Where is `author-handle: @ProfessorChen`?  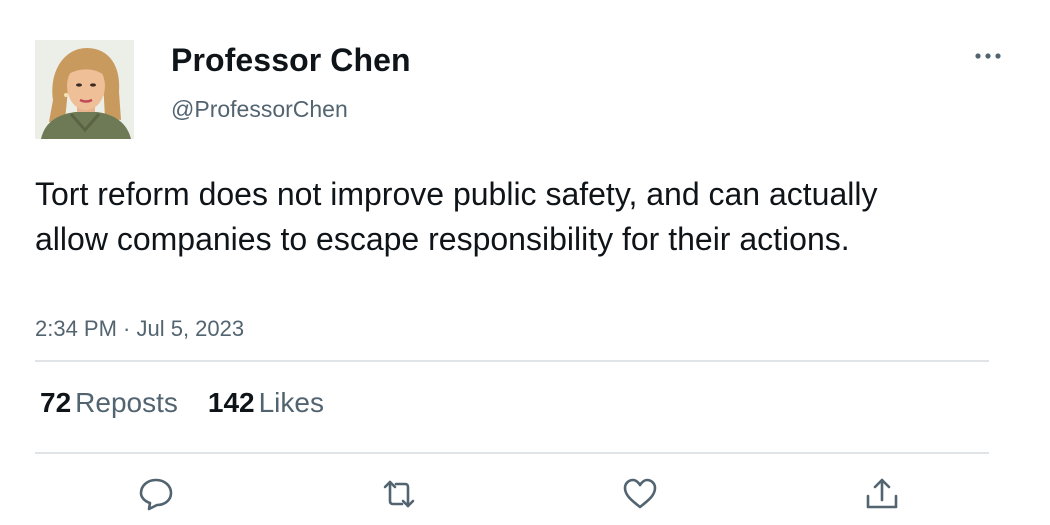 author-handle: @ProfessorChen is located at coordinates (259, 109).